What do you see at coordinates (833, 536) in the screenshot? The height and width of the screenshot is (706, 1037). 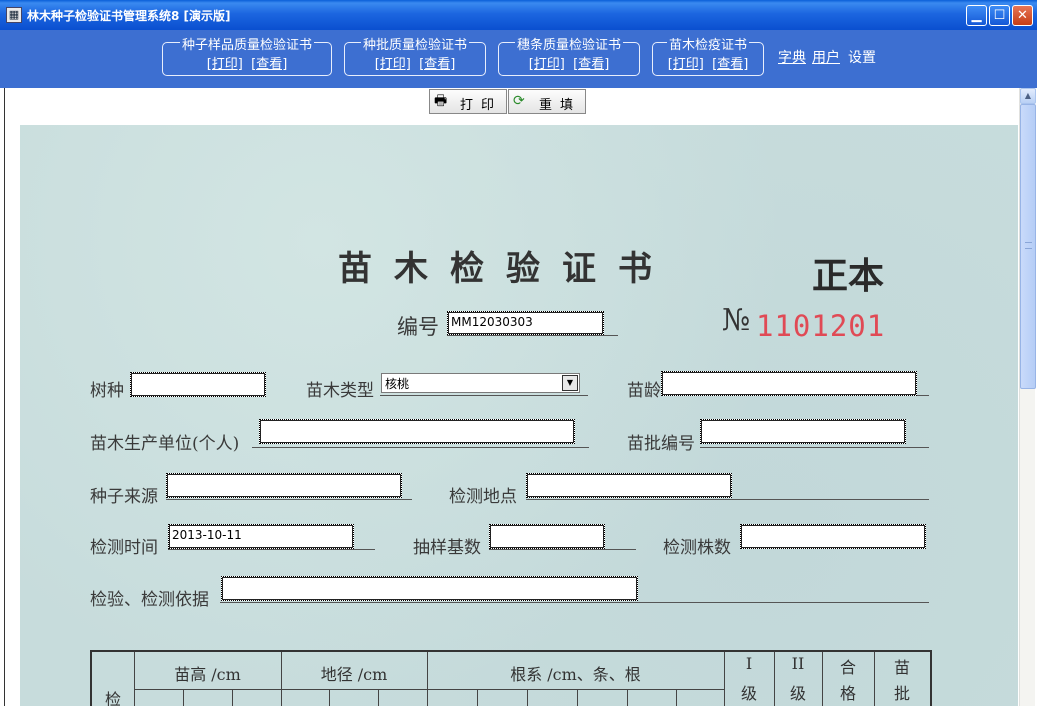 I see `test-count-field` at bounding box center [833, 536].